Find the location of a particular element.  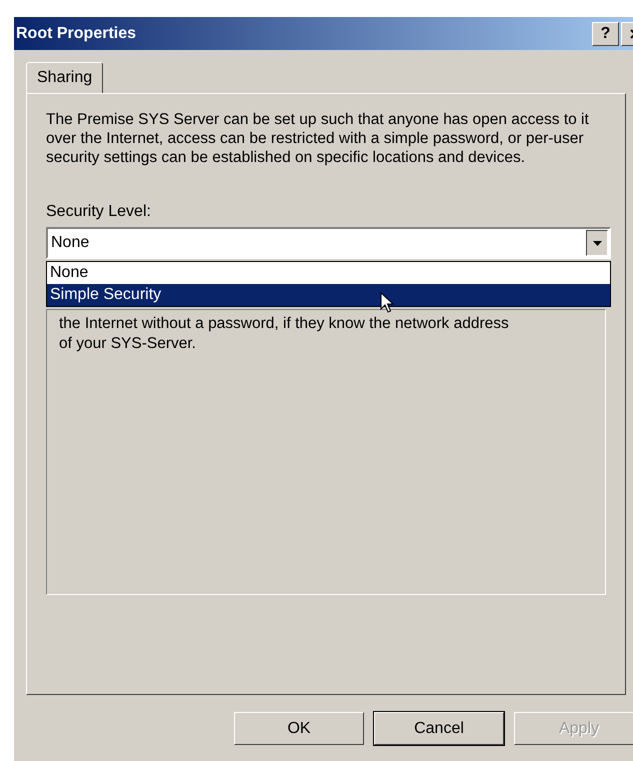

help-button: ? is located at coordinates (605, 34).